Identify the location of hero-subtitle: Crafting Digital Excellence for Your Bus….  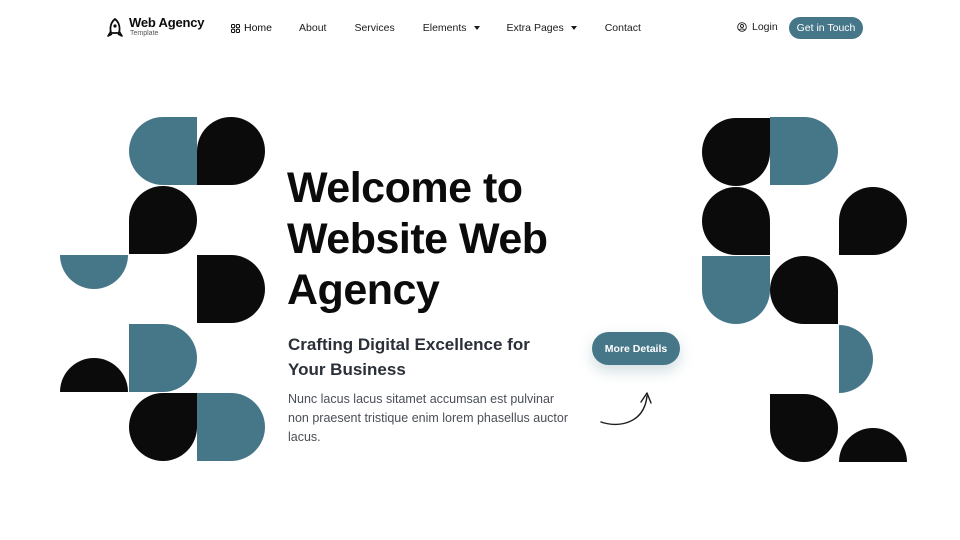
(409, 357).